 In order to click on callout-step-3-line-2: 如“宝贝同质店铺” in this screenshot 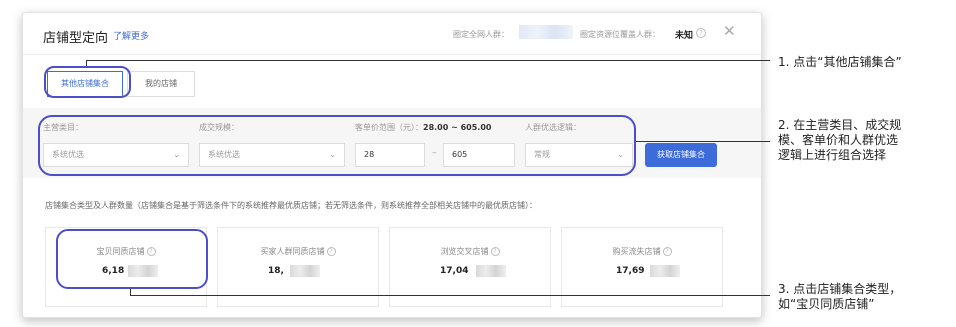, I will do `click(826, 304)`.